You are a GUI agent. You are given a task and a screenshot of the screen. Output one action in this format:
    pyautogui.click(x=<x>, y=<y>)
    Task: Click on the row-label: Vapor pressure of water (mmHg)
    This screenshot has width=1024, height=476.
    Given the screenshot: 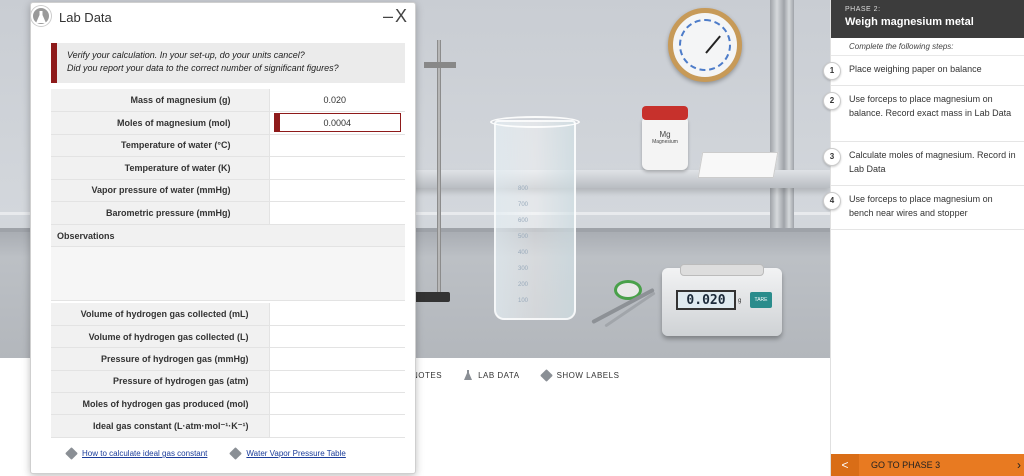 What is the action you would take?
    pyautogui.click(x=160, y=190)
    